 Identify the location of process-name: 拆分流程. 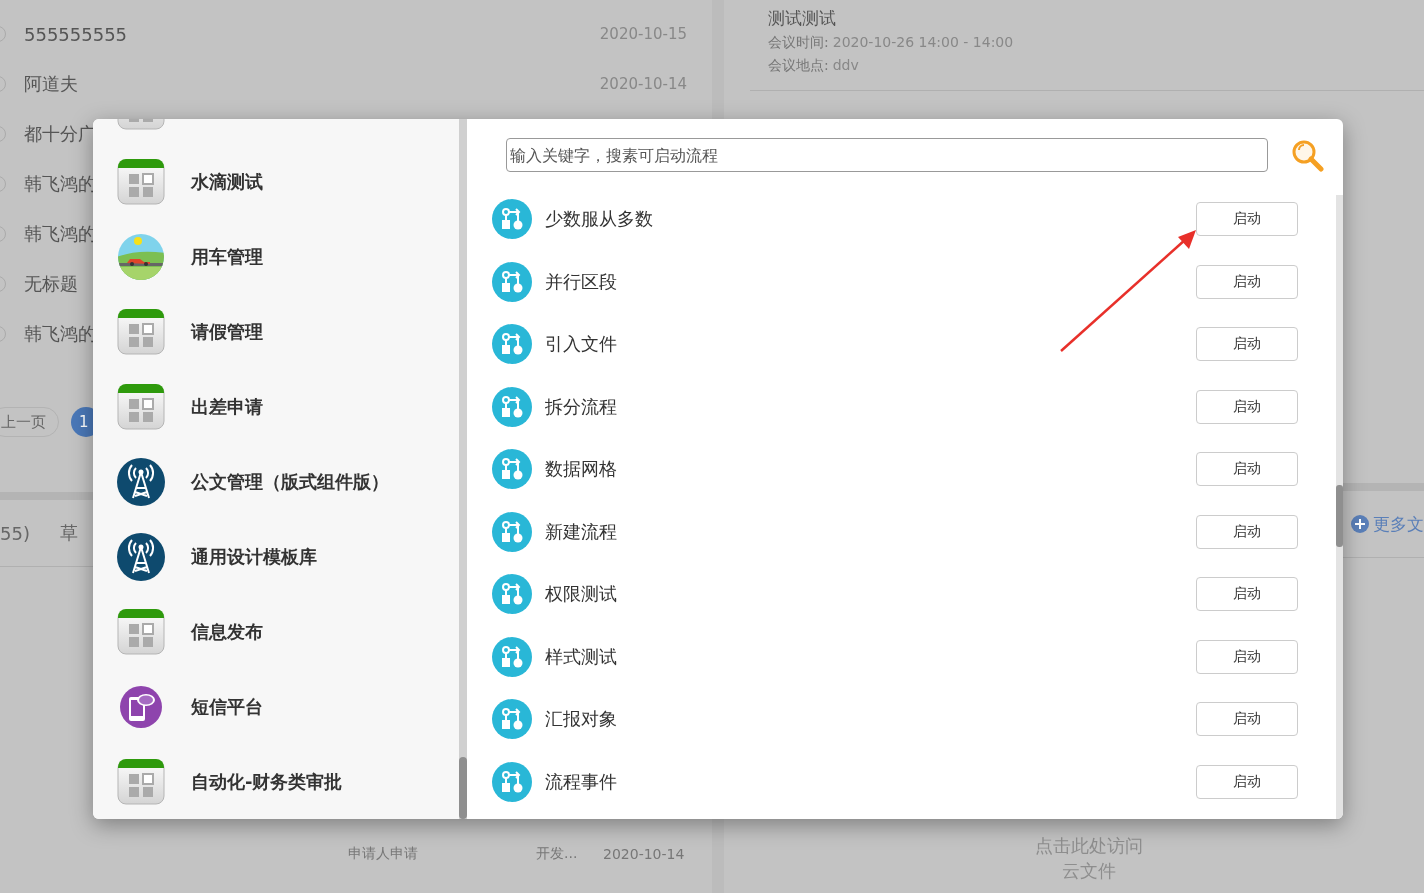
(581, 406).